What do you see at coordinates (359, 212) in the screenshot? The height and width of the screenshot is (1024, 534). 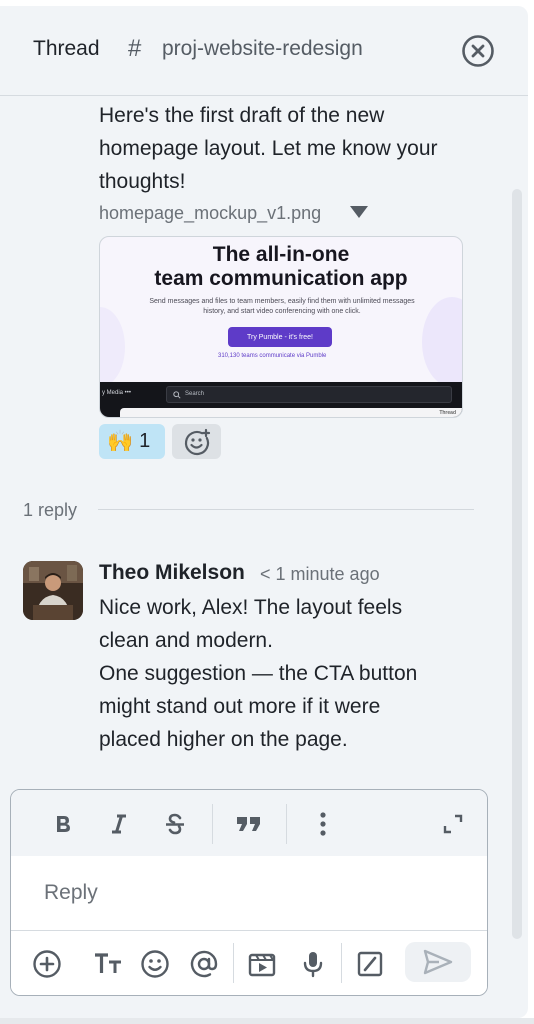 I see `caret-down-icon` at bounding box center [359, 212].